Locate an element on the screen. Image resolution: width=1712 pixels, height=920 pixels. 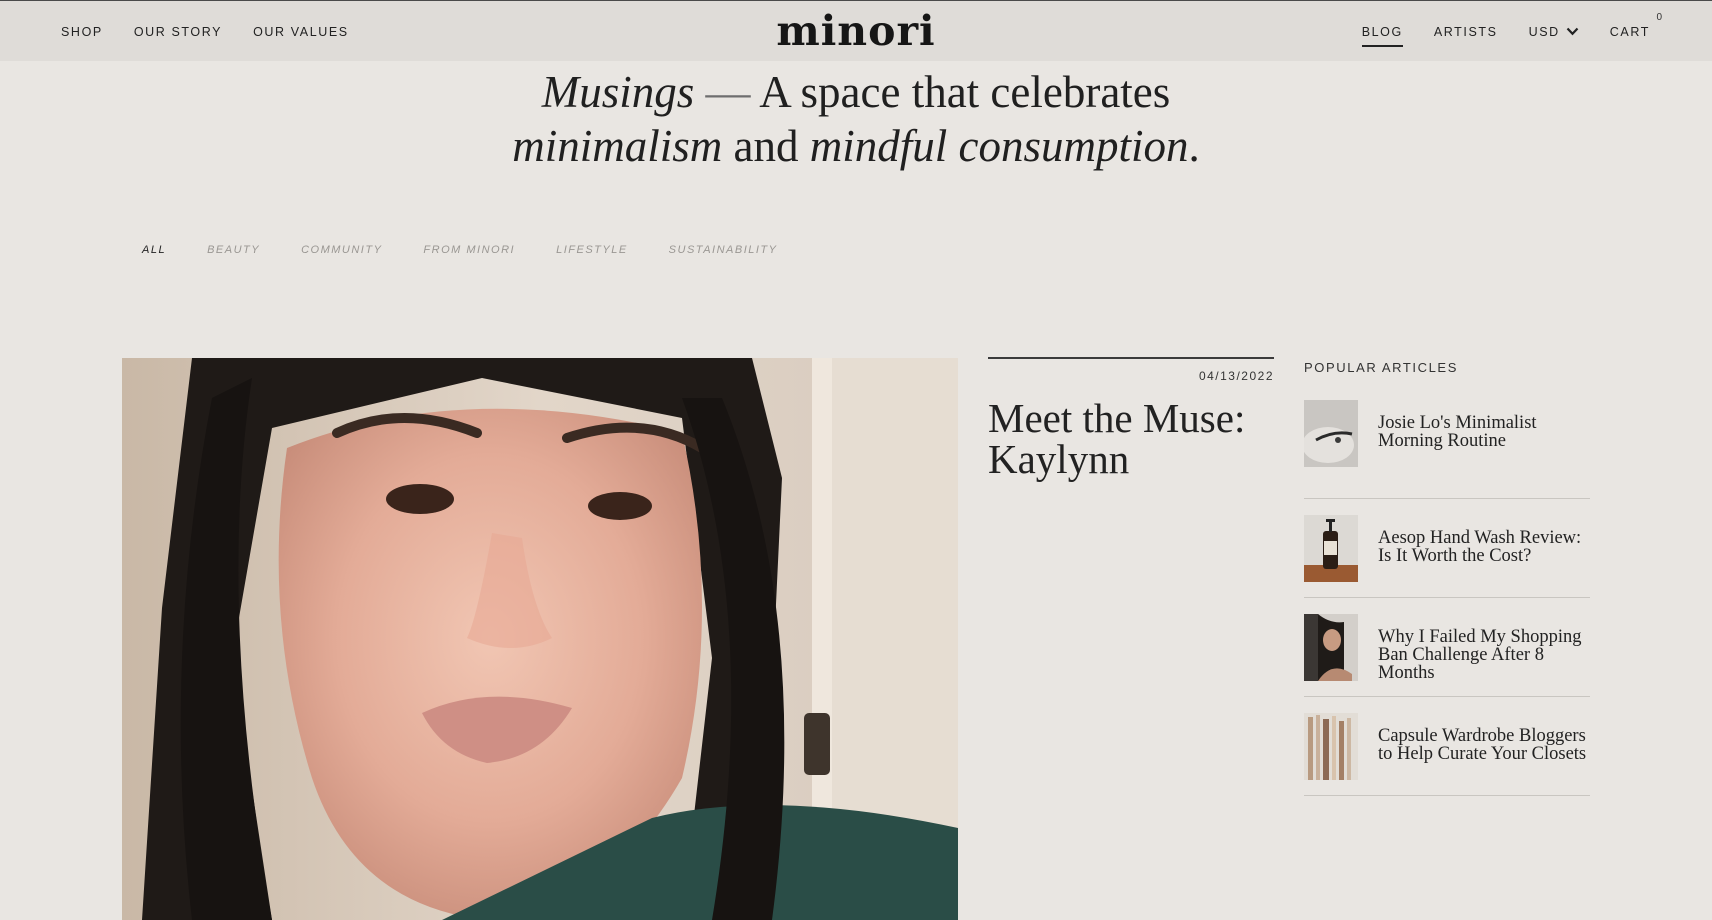
title-line-1: Meet the Muse: is located at coordinates (1117, 418).